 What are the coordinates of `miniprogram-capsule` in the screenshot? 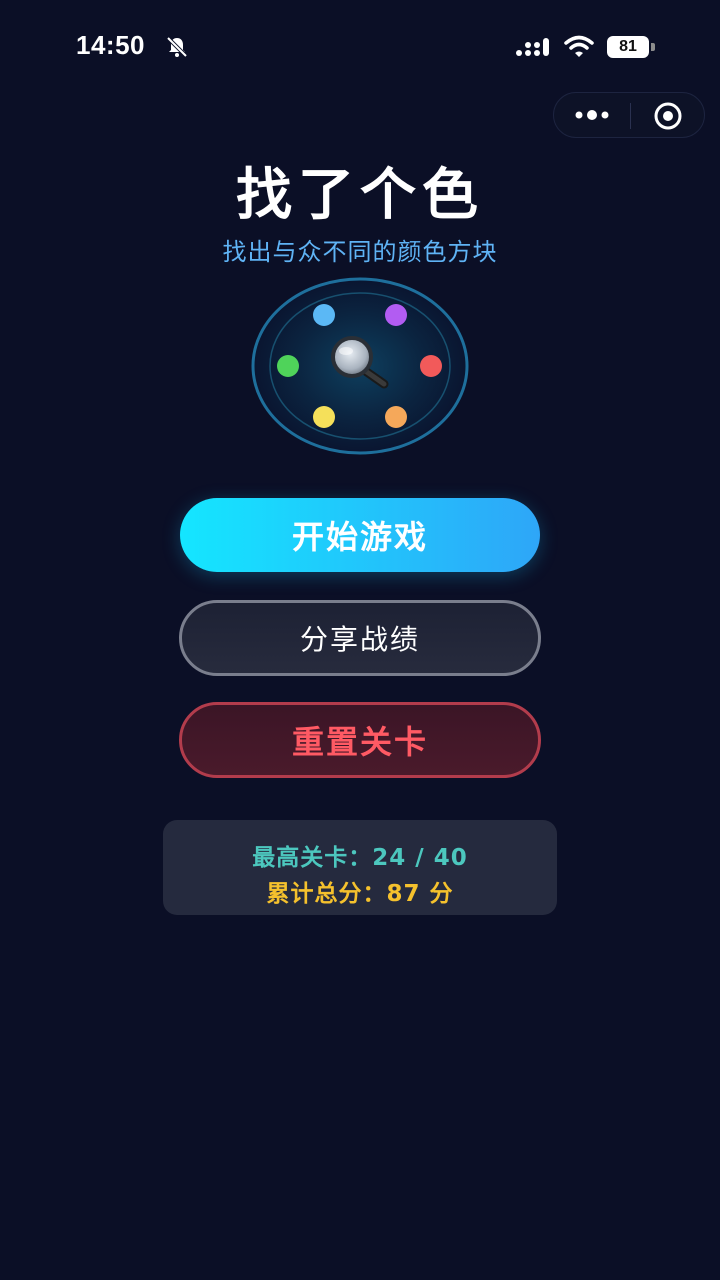 It's located at (629, 115).